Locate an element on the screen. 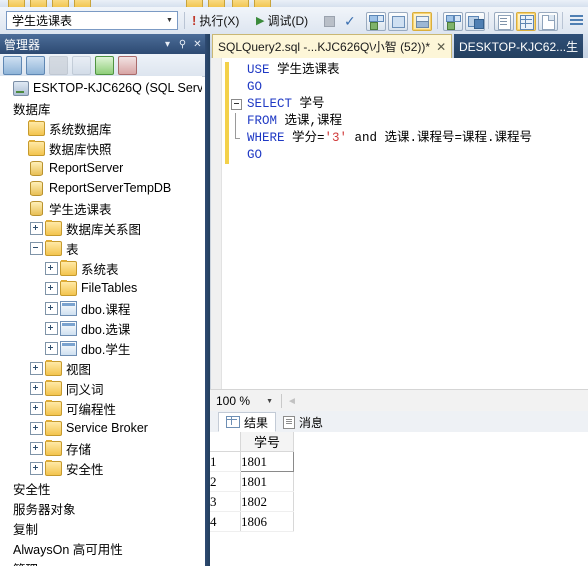 The image size is (588, 566). tree-node: 数据库快照 is located at coordinates (101, 148).